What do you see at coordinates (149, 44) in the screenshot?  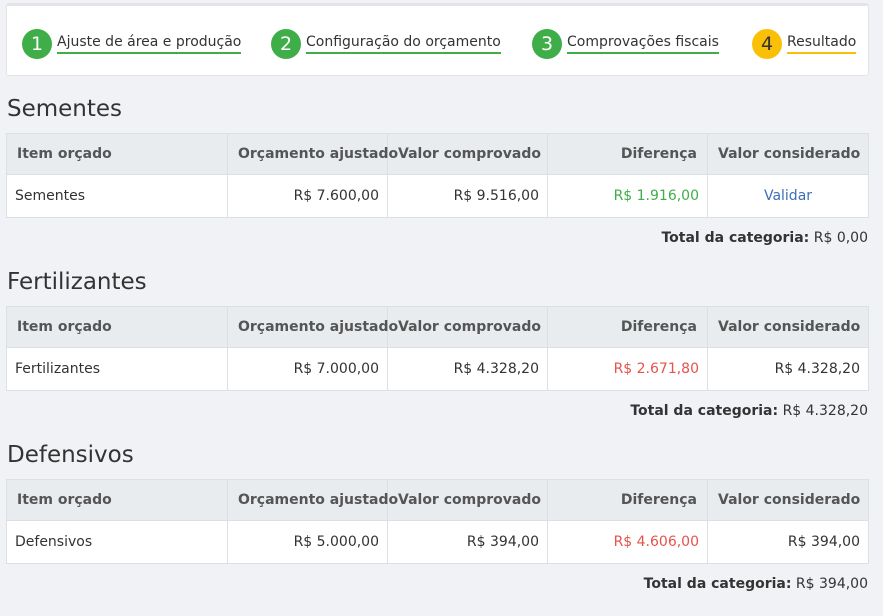 I see `step-label: Ajuste de área e produção` at bounding box center [149, 44].